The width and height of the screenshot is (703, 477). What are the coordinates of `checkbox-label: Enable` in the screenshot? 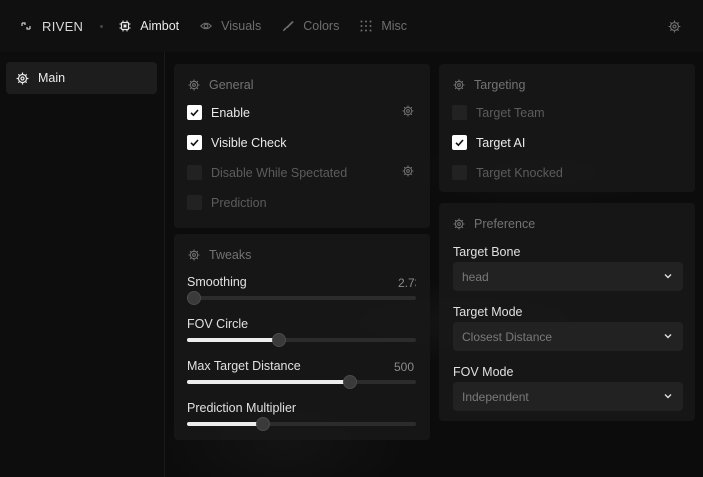 It's located at (230, 112).